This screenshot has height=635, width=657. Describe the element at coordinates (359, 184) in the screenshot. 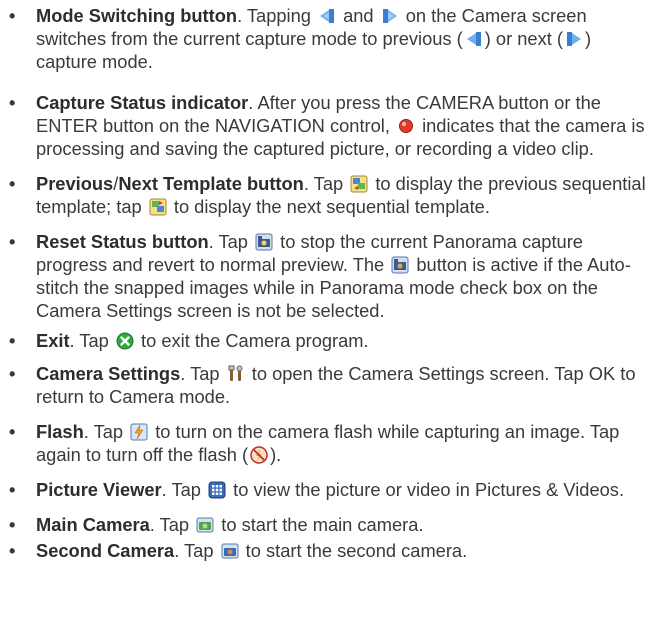

I see `previous-template-icon` at that location.